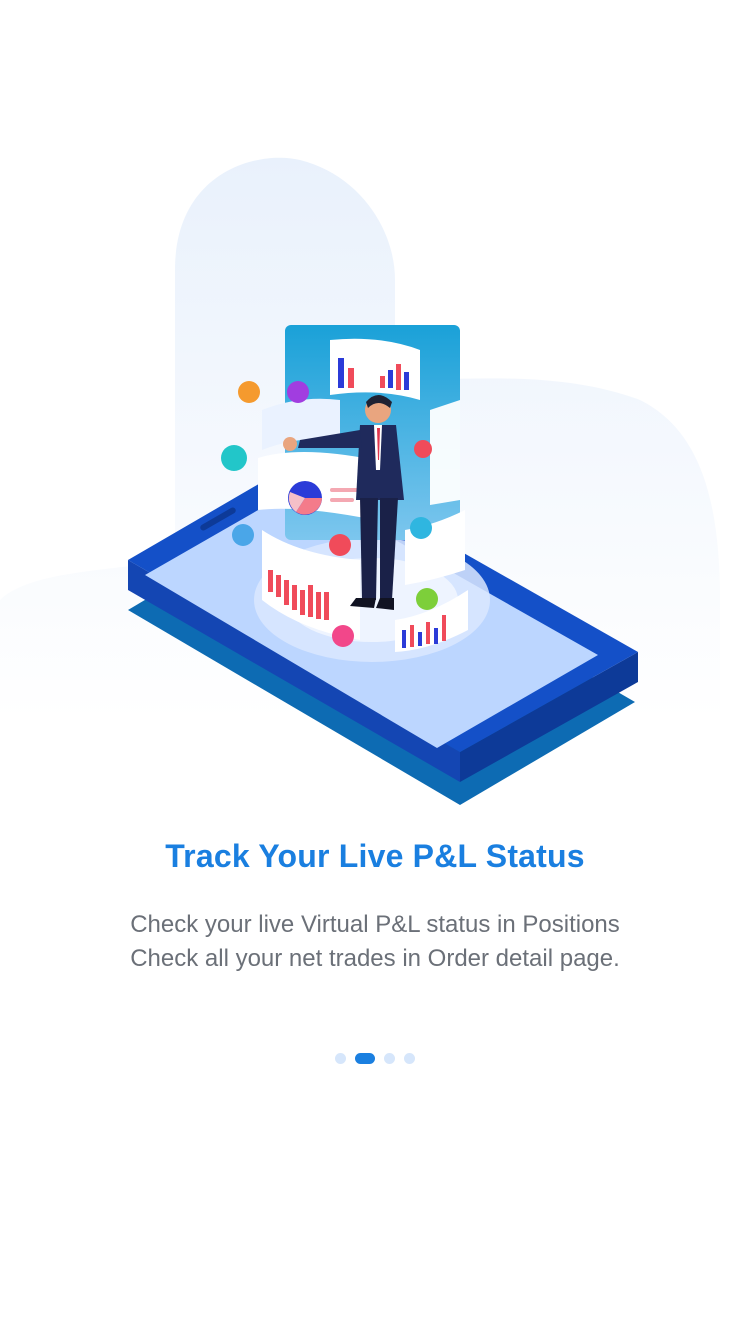 The height and width of the screenshot is (1334, 750). I want to click on onboarding-title: Track Your Live P&L Status, so click(375, 856).